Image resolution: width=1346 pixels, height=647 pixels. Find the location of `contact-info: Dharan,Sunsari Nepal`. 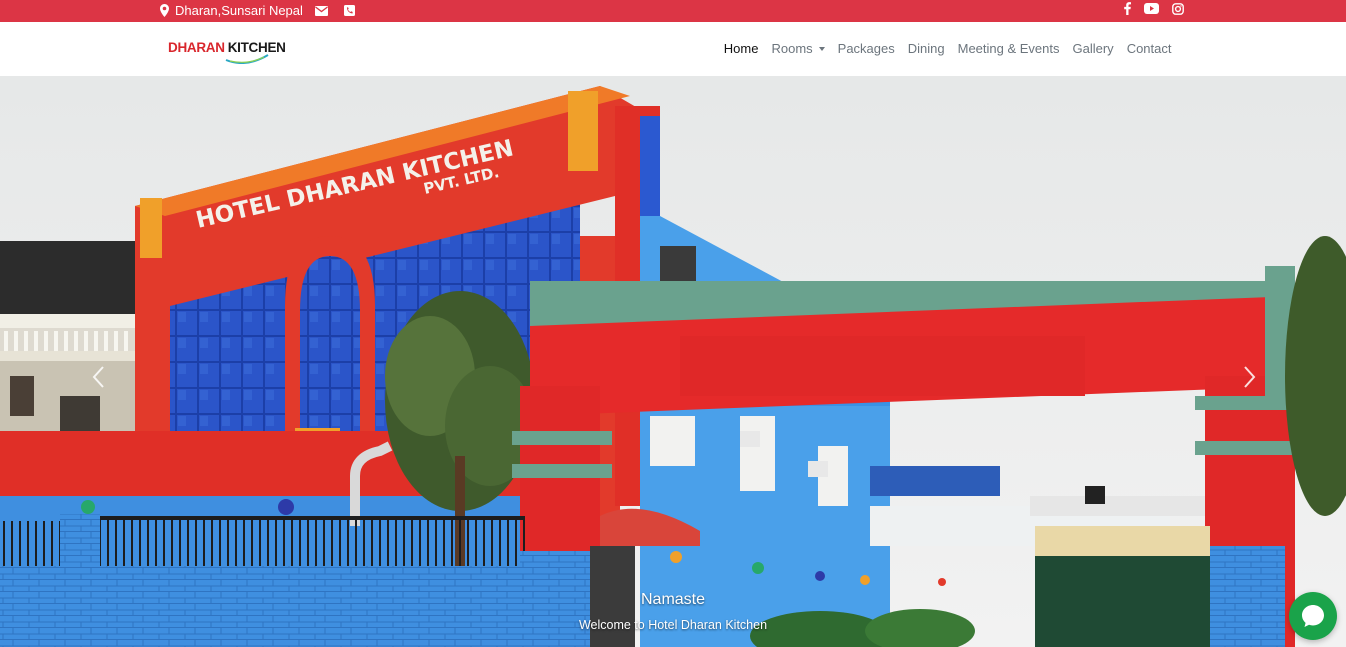

contact-info: Dharan,Sunsari Nepal is located at coordinates (257, 10).